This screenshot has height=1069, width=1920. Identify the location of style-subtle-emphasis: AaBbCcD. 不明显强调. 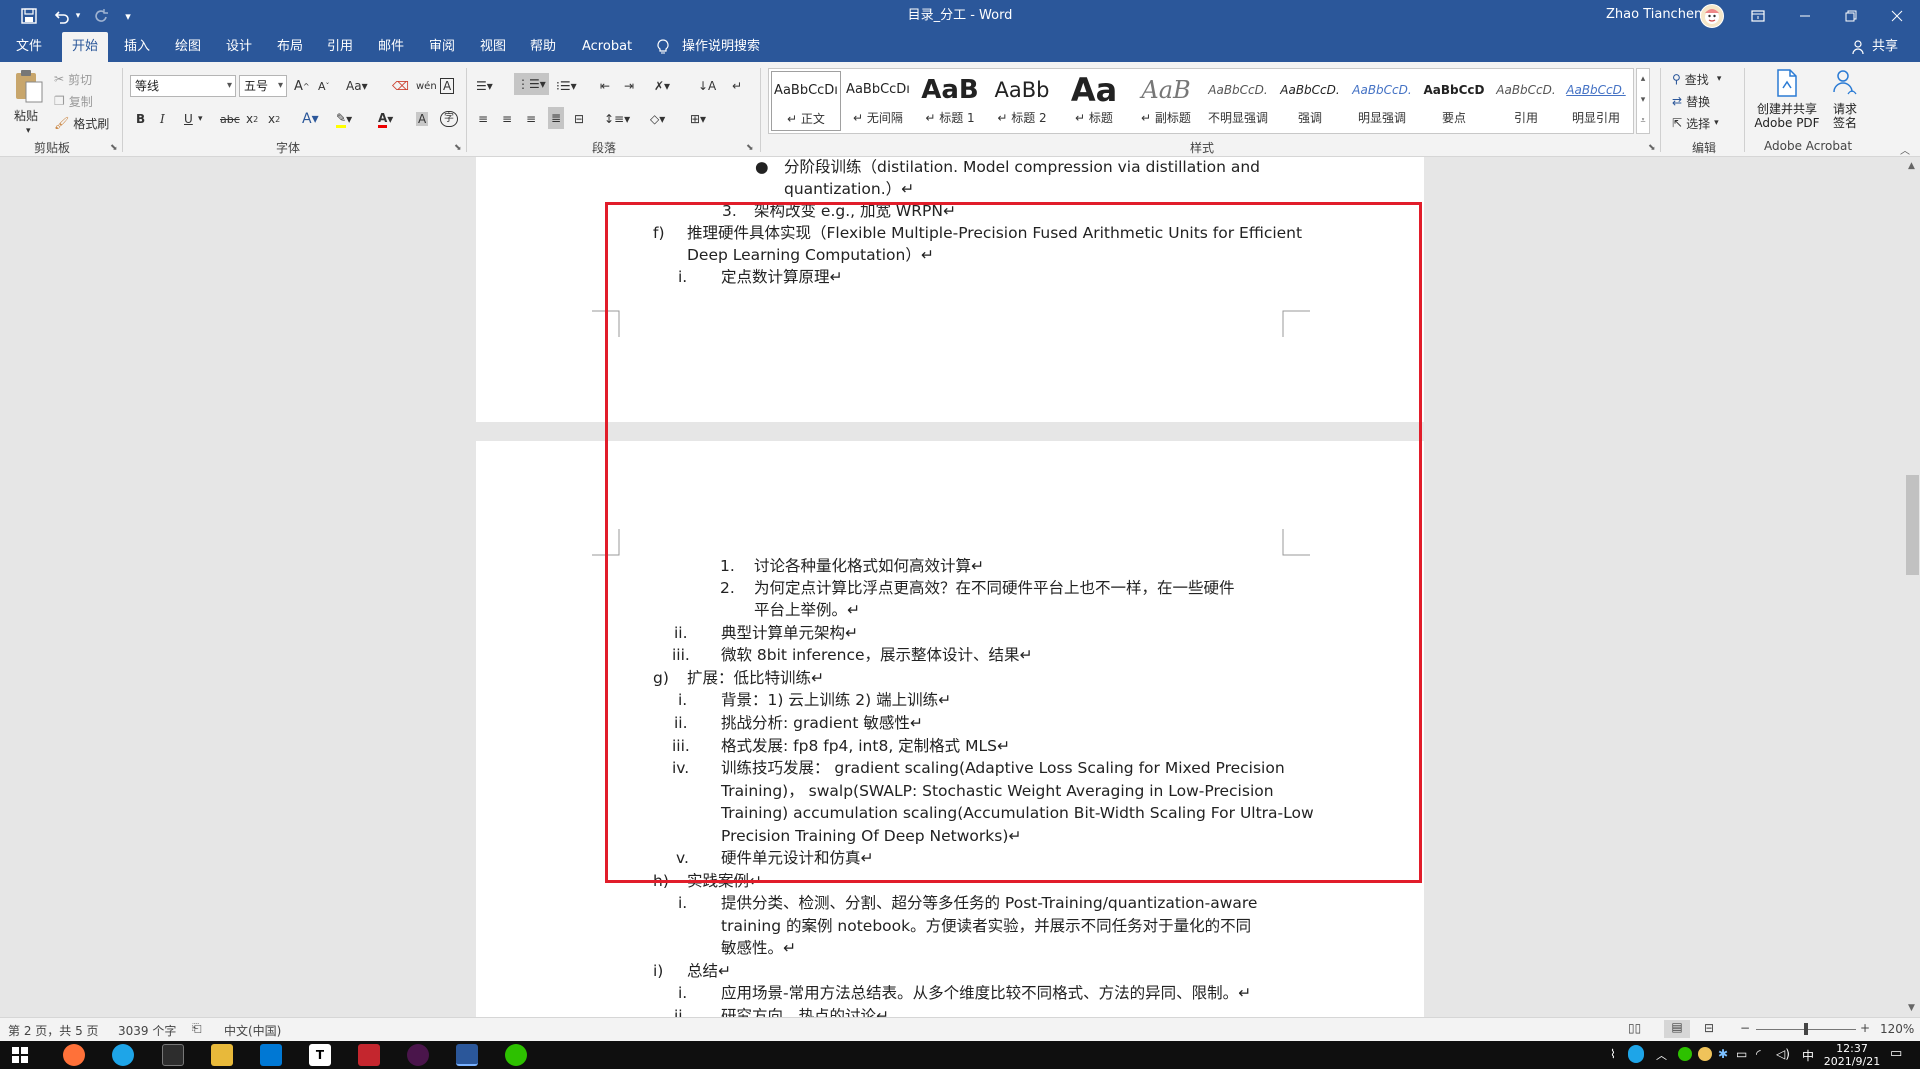
(1238, 101).